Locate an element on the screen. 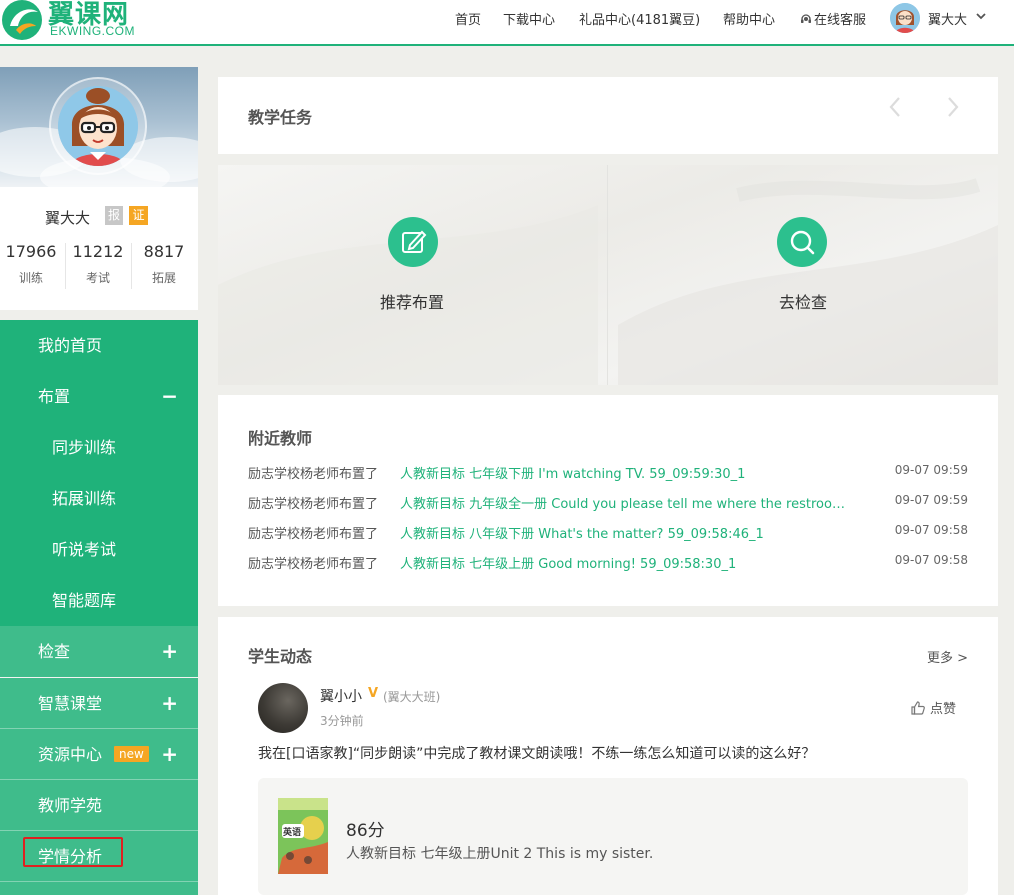  online-service-label: 在线客服 is located at coordinates (840, 20).